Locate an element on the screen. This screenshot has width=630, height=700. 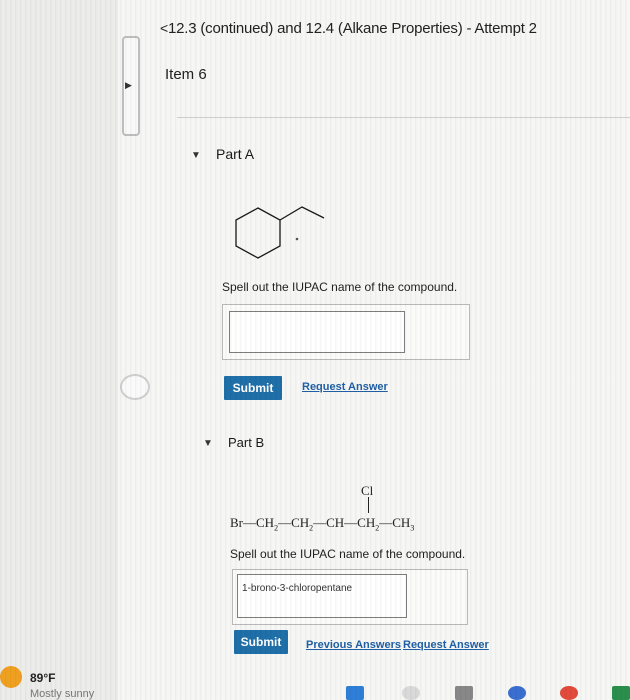
previous-answers-link: Previous Answers is located at coordinates (353, 645).